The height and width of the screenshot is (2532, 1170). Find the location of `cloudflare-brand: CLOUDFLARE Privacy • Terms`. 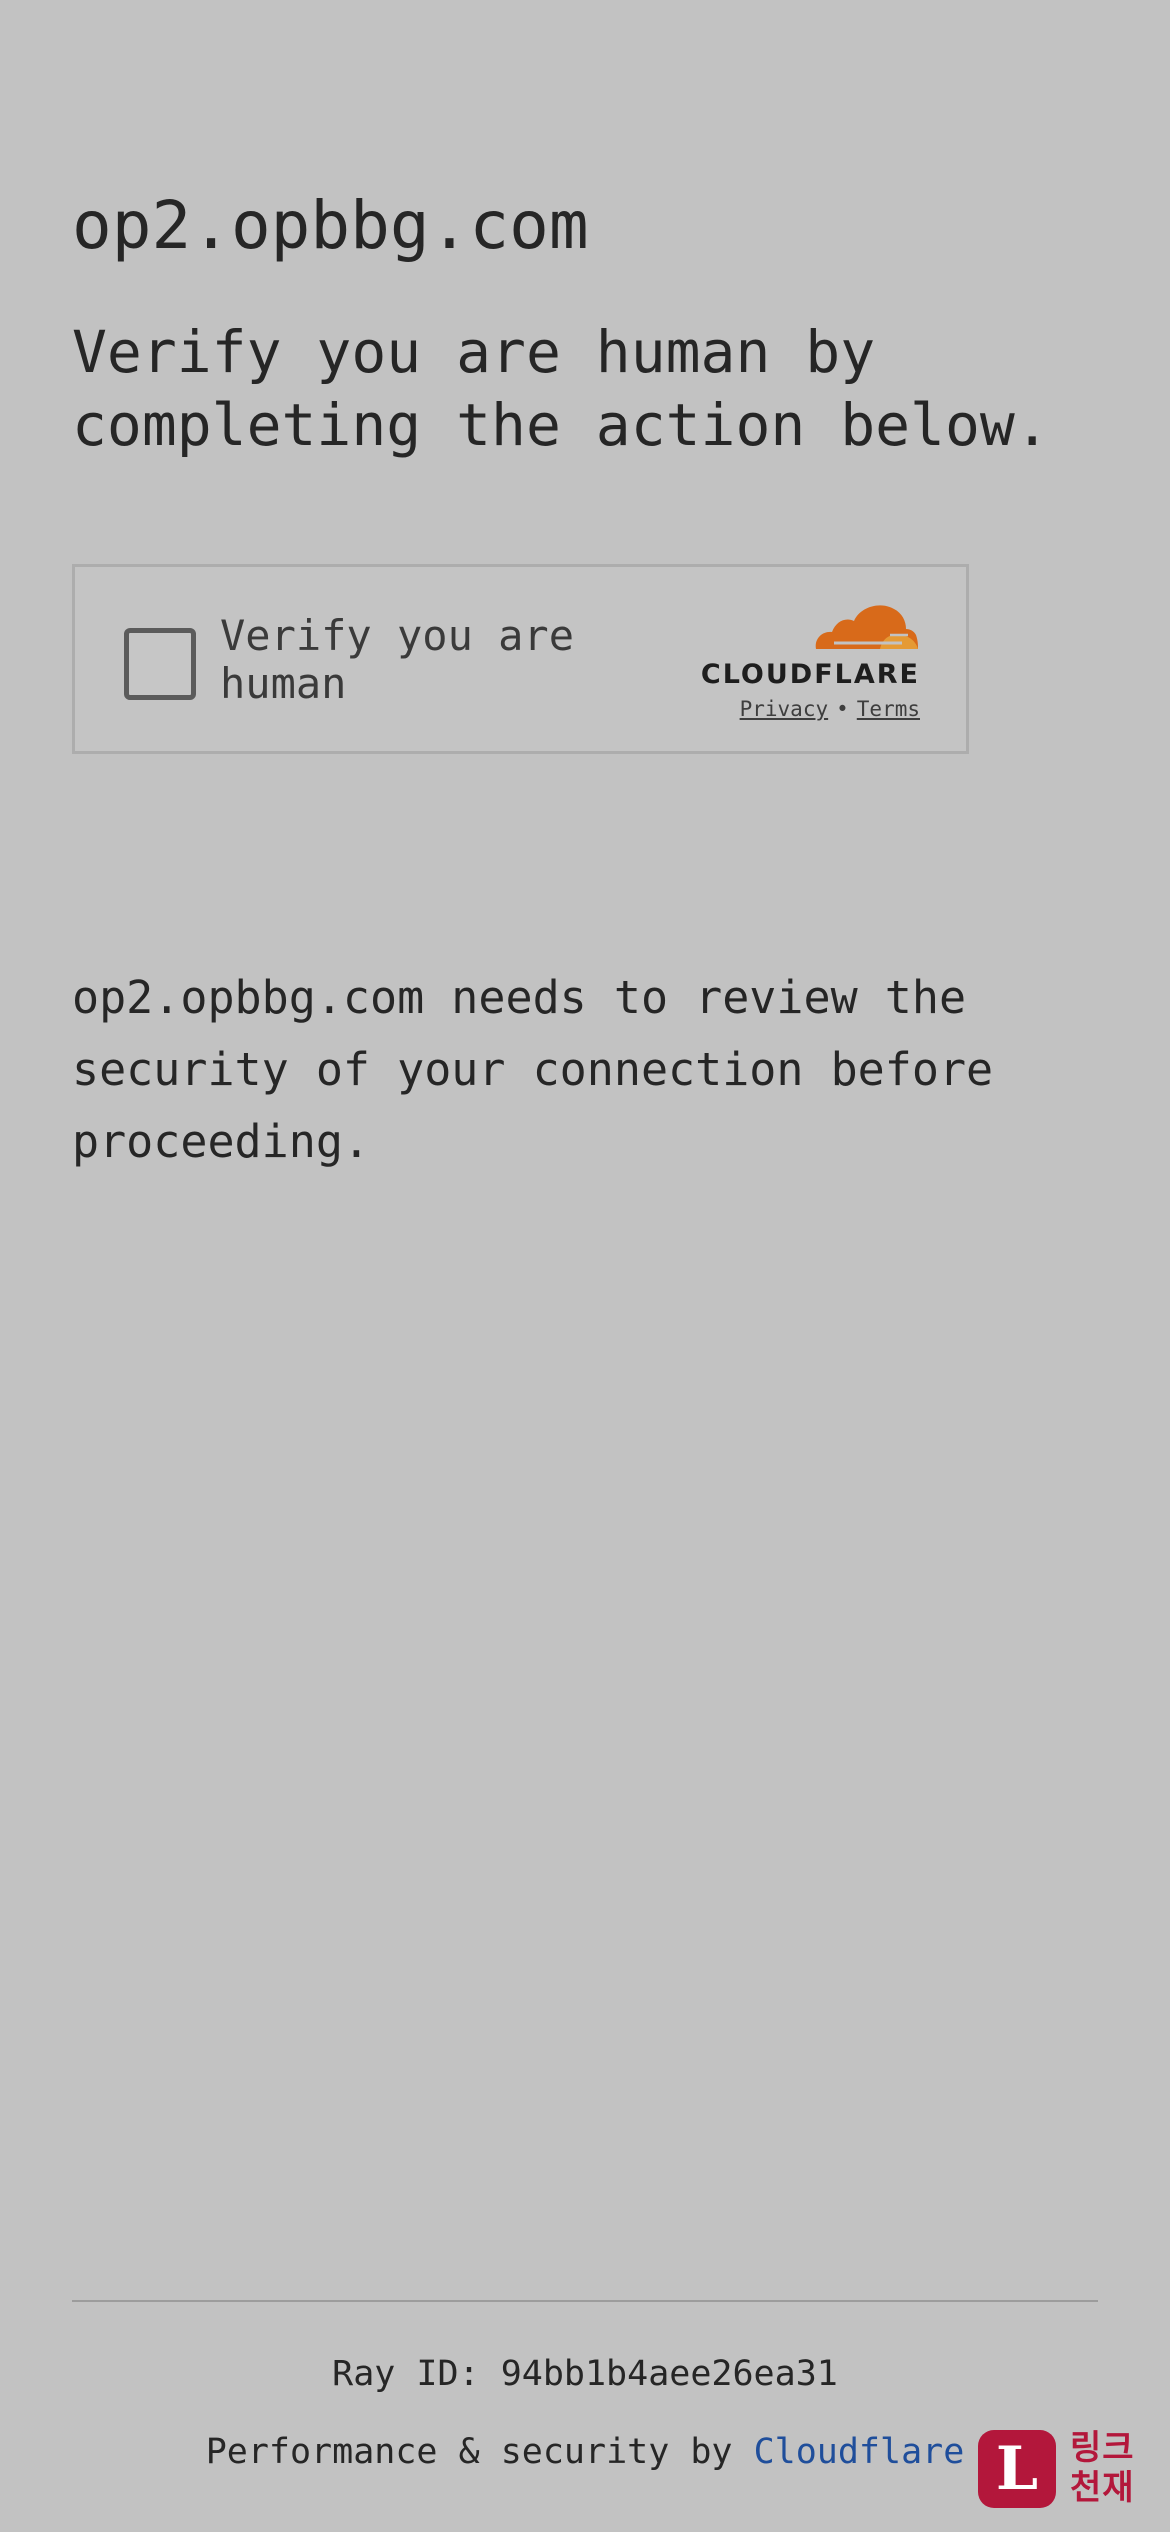

cloudflare-brand: CLOUDFLARE Privacy • Terms is located at coordinates (805, 661).